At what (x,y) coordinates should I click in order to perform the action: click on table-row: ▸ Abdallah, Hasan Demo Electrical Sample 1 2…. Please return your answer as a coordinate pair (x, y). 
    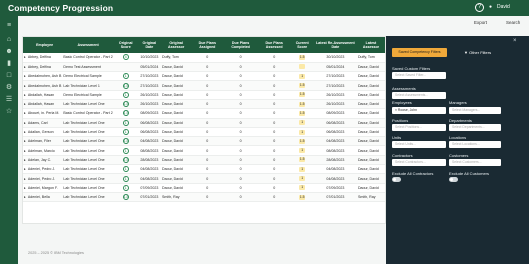
    Looking at the image, I should click on (204, 95).